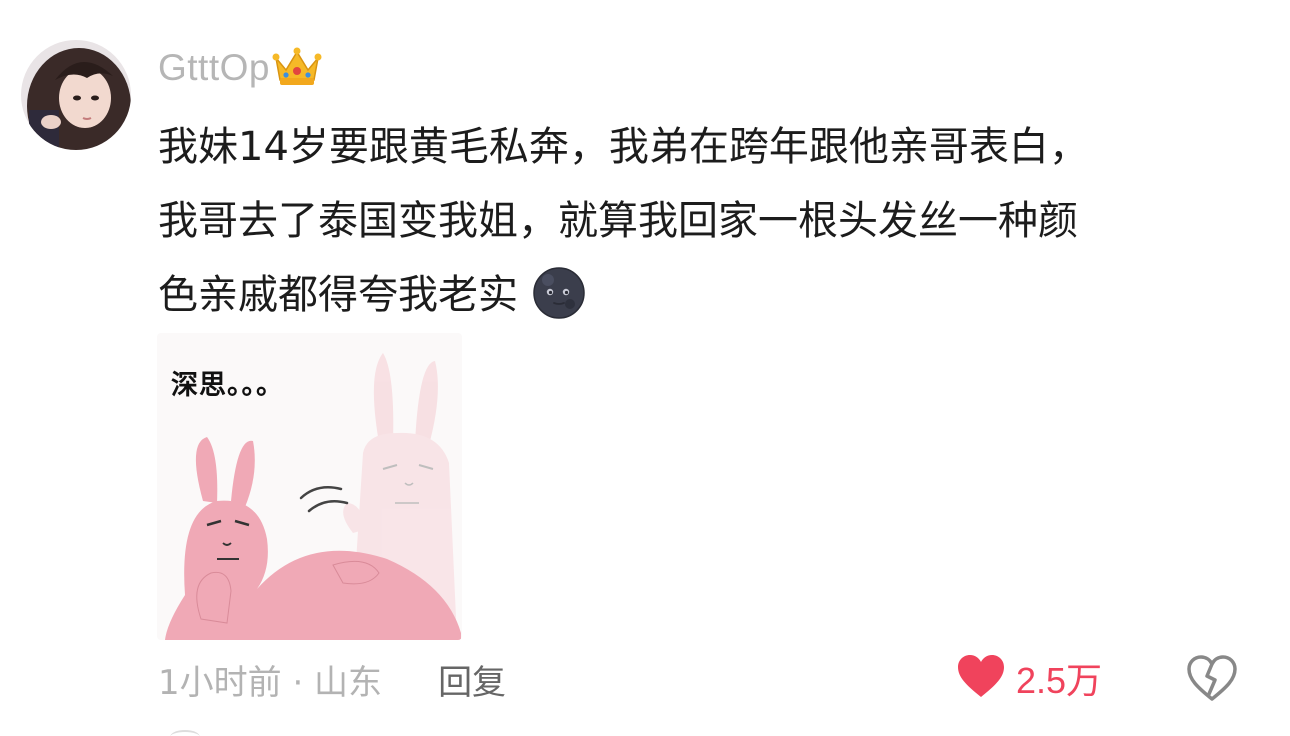  Describe the element at coordinates (1059, 680) in the screenshot. I see `like-count: 2.5万` at that location.